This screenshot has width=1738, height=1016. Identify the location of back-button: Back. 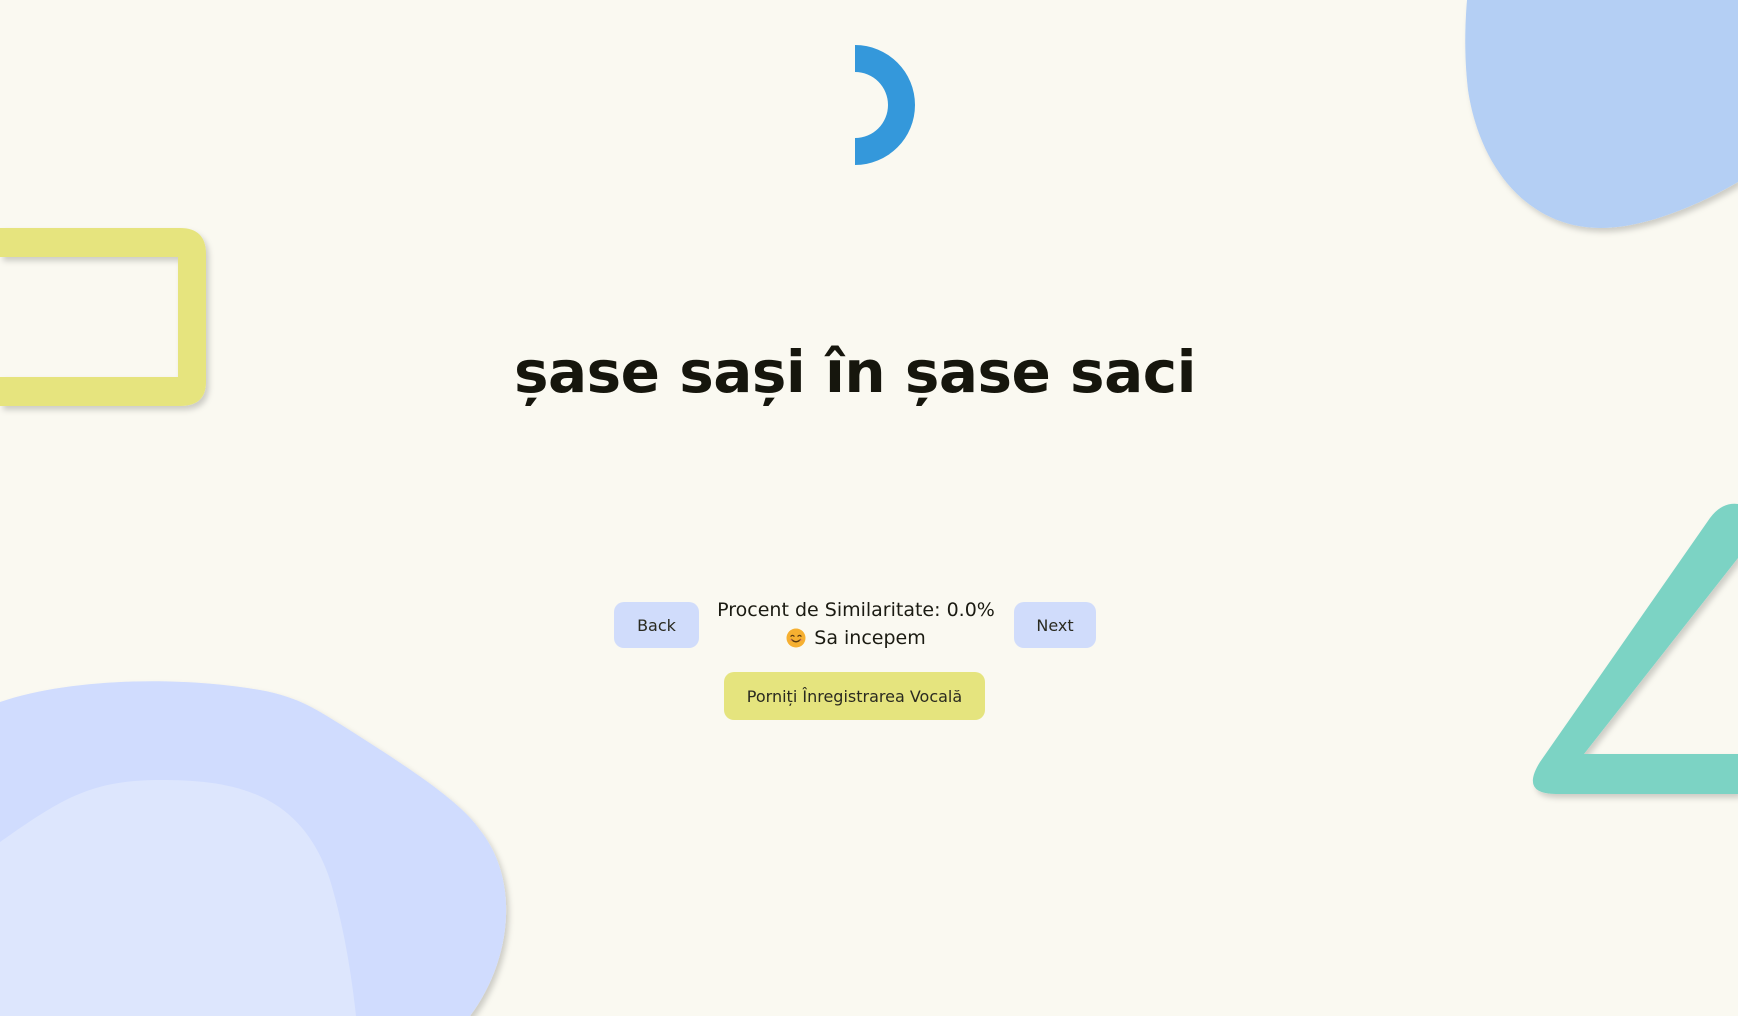
(656, 625).